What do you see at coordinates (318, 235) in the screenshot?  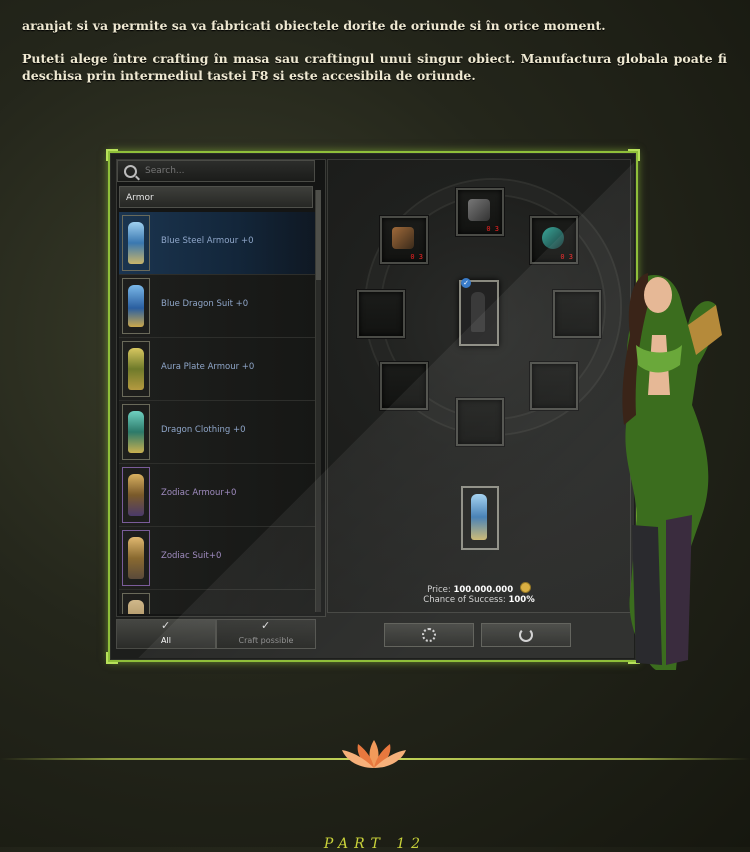 I see `scrollbar-thumb` at bounding box center [318, 235].